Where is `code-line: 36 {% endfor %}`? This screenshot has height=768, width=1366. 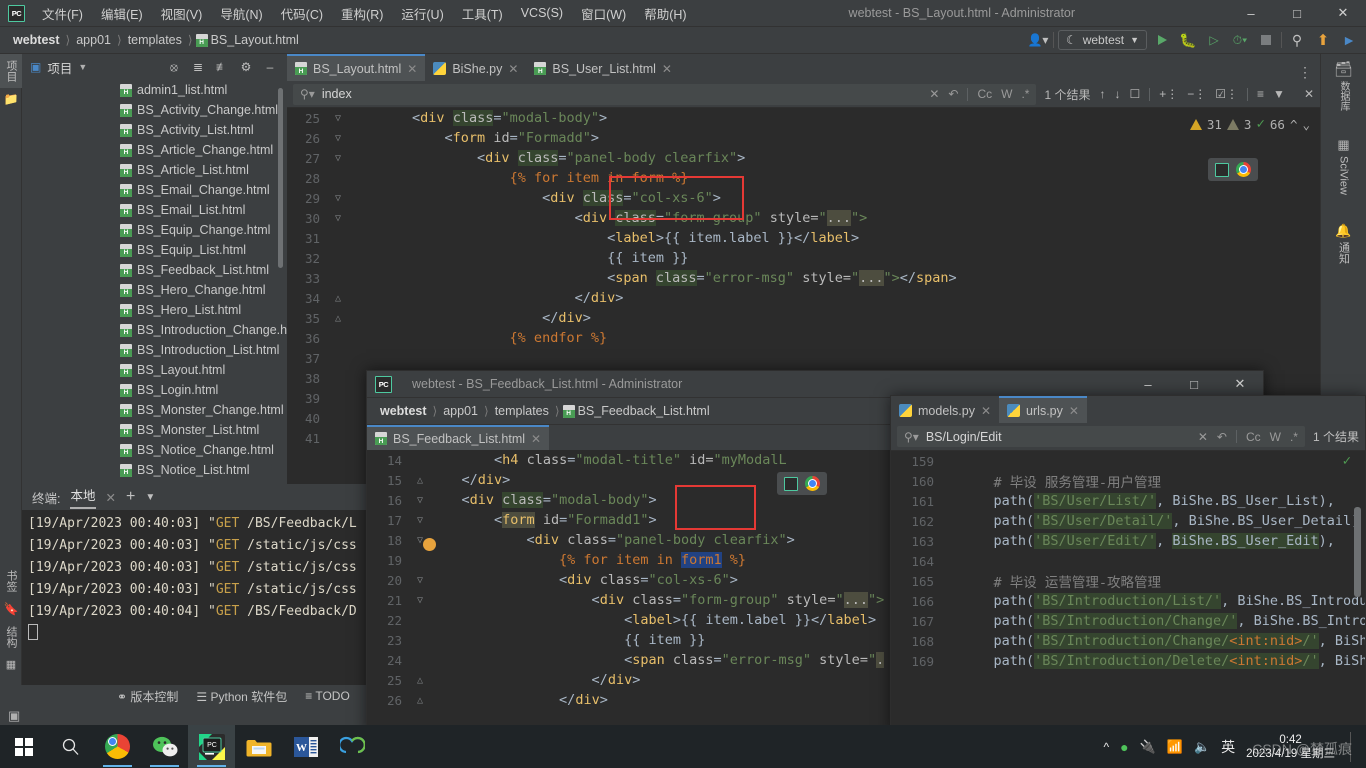 code-line: 36 {% endfor %} is located at coordinates (803, 338).